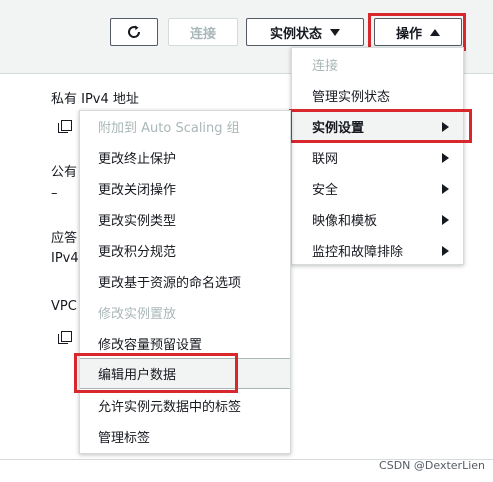  Describe the element at coordinates (137, 375) in the screenshot. I see `submenu-item-label: 编辑用户数据` at that location.